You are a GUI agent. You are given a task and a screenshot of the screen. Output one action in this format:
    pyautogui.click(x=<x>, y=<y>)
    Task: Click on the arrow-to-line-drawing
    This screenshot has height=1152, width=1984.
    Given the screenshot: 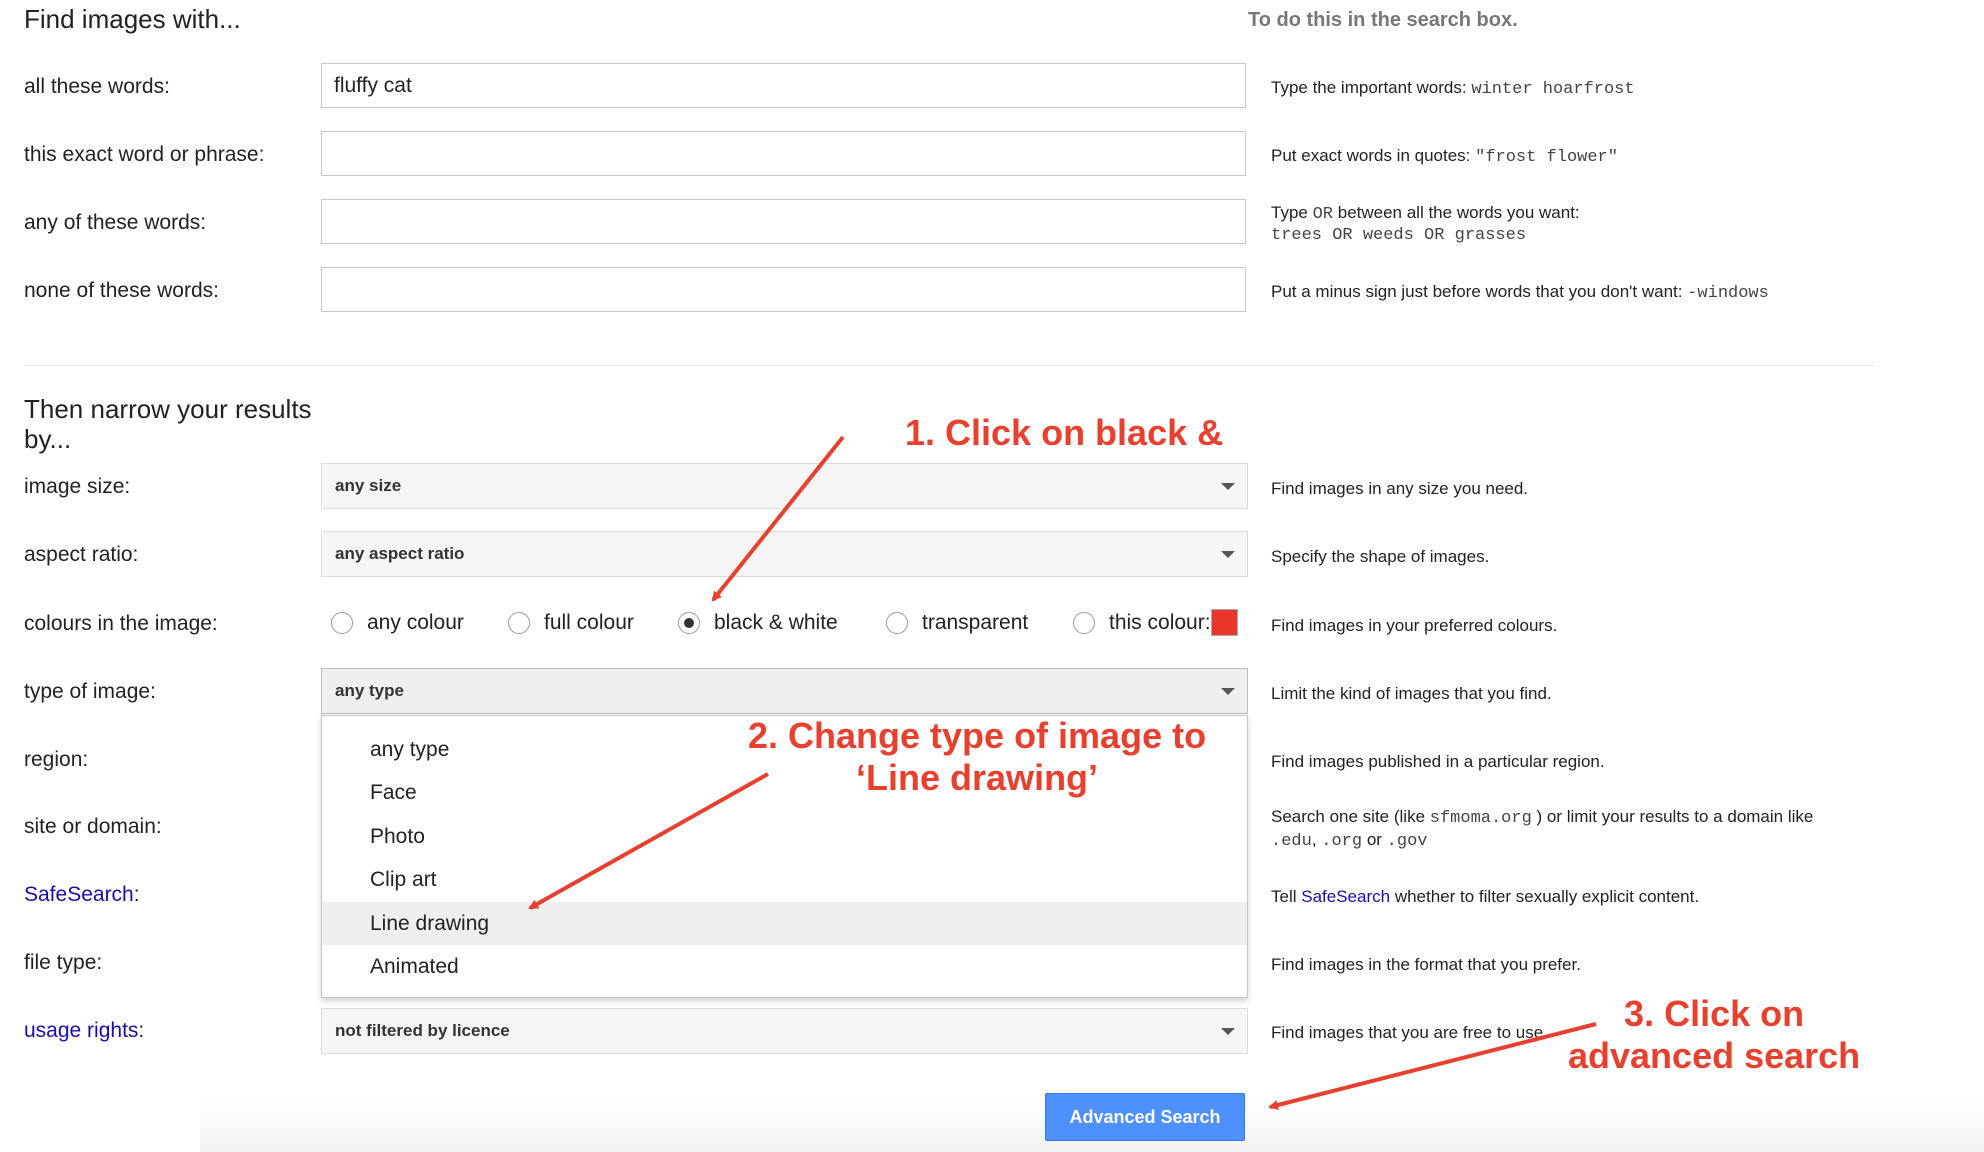 What is the action you would take?
    pyautogui.click(x=648, y=841)
    